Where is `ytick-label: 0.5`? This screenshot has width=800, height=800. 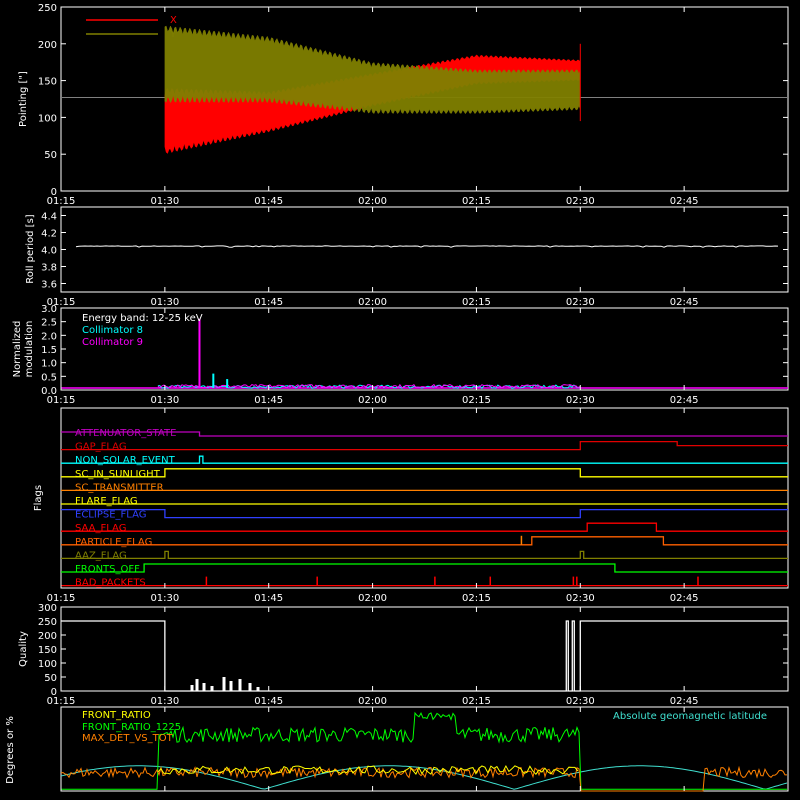 ytick-label: 0.5 is located at coordinates (49, 377).